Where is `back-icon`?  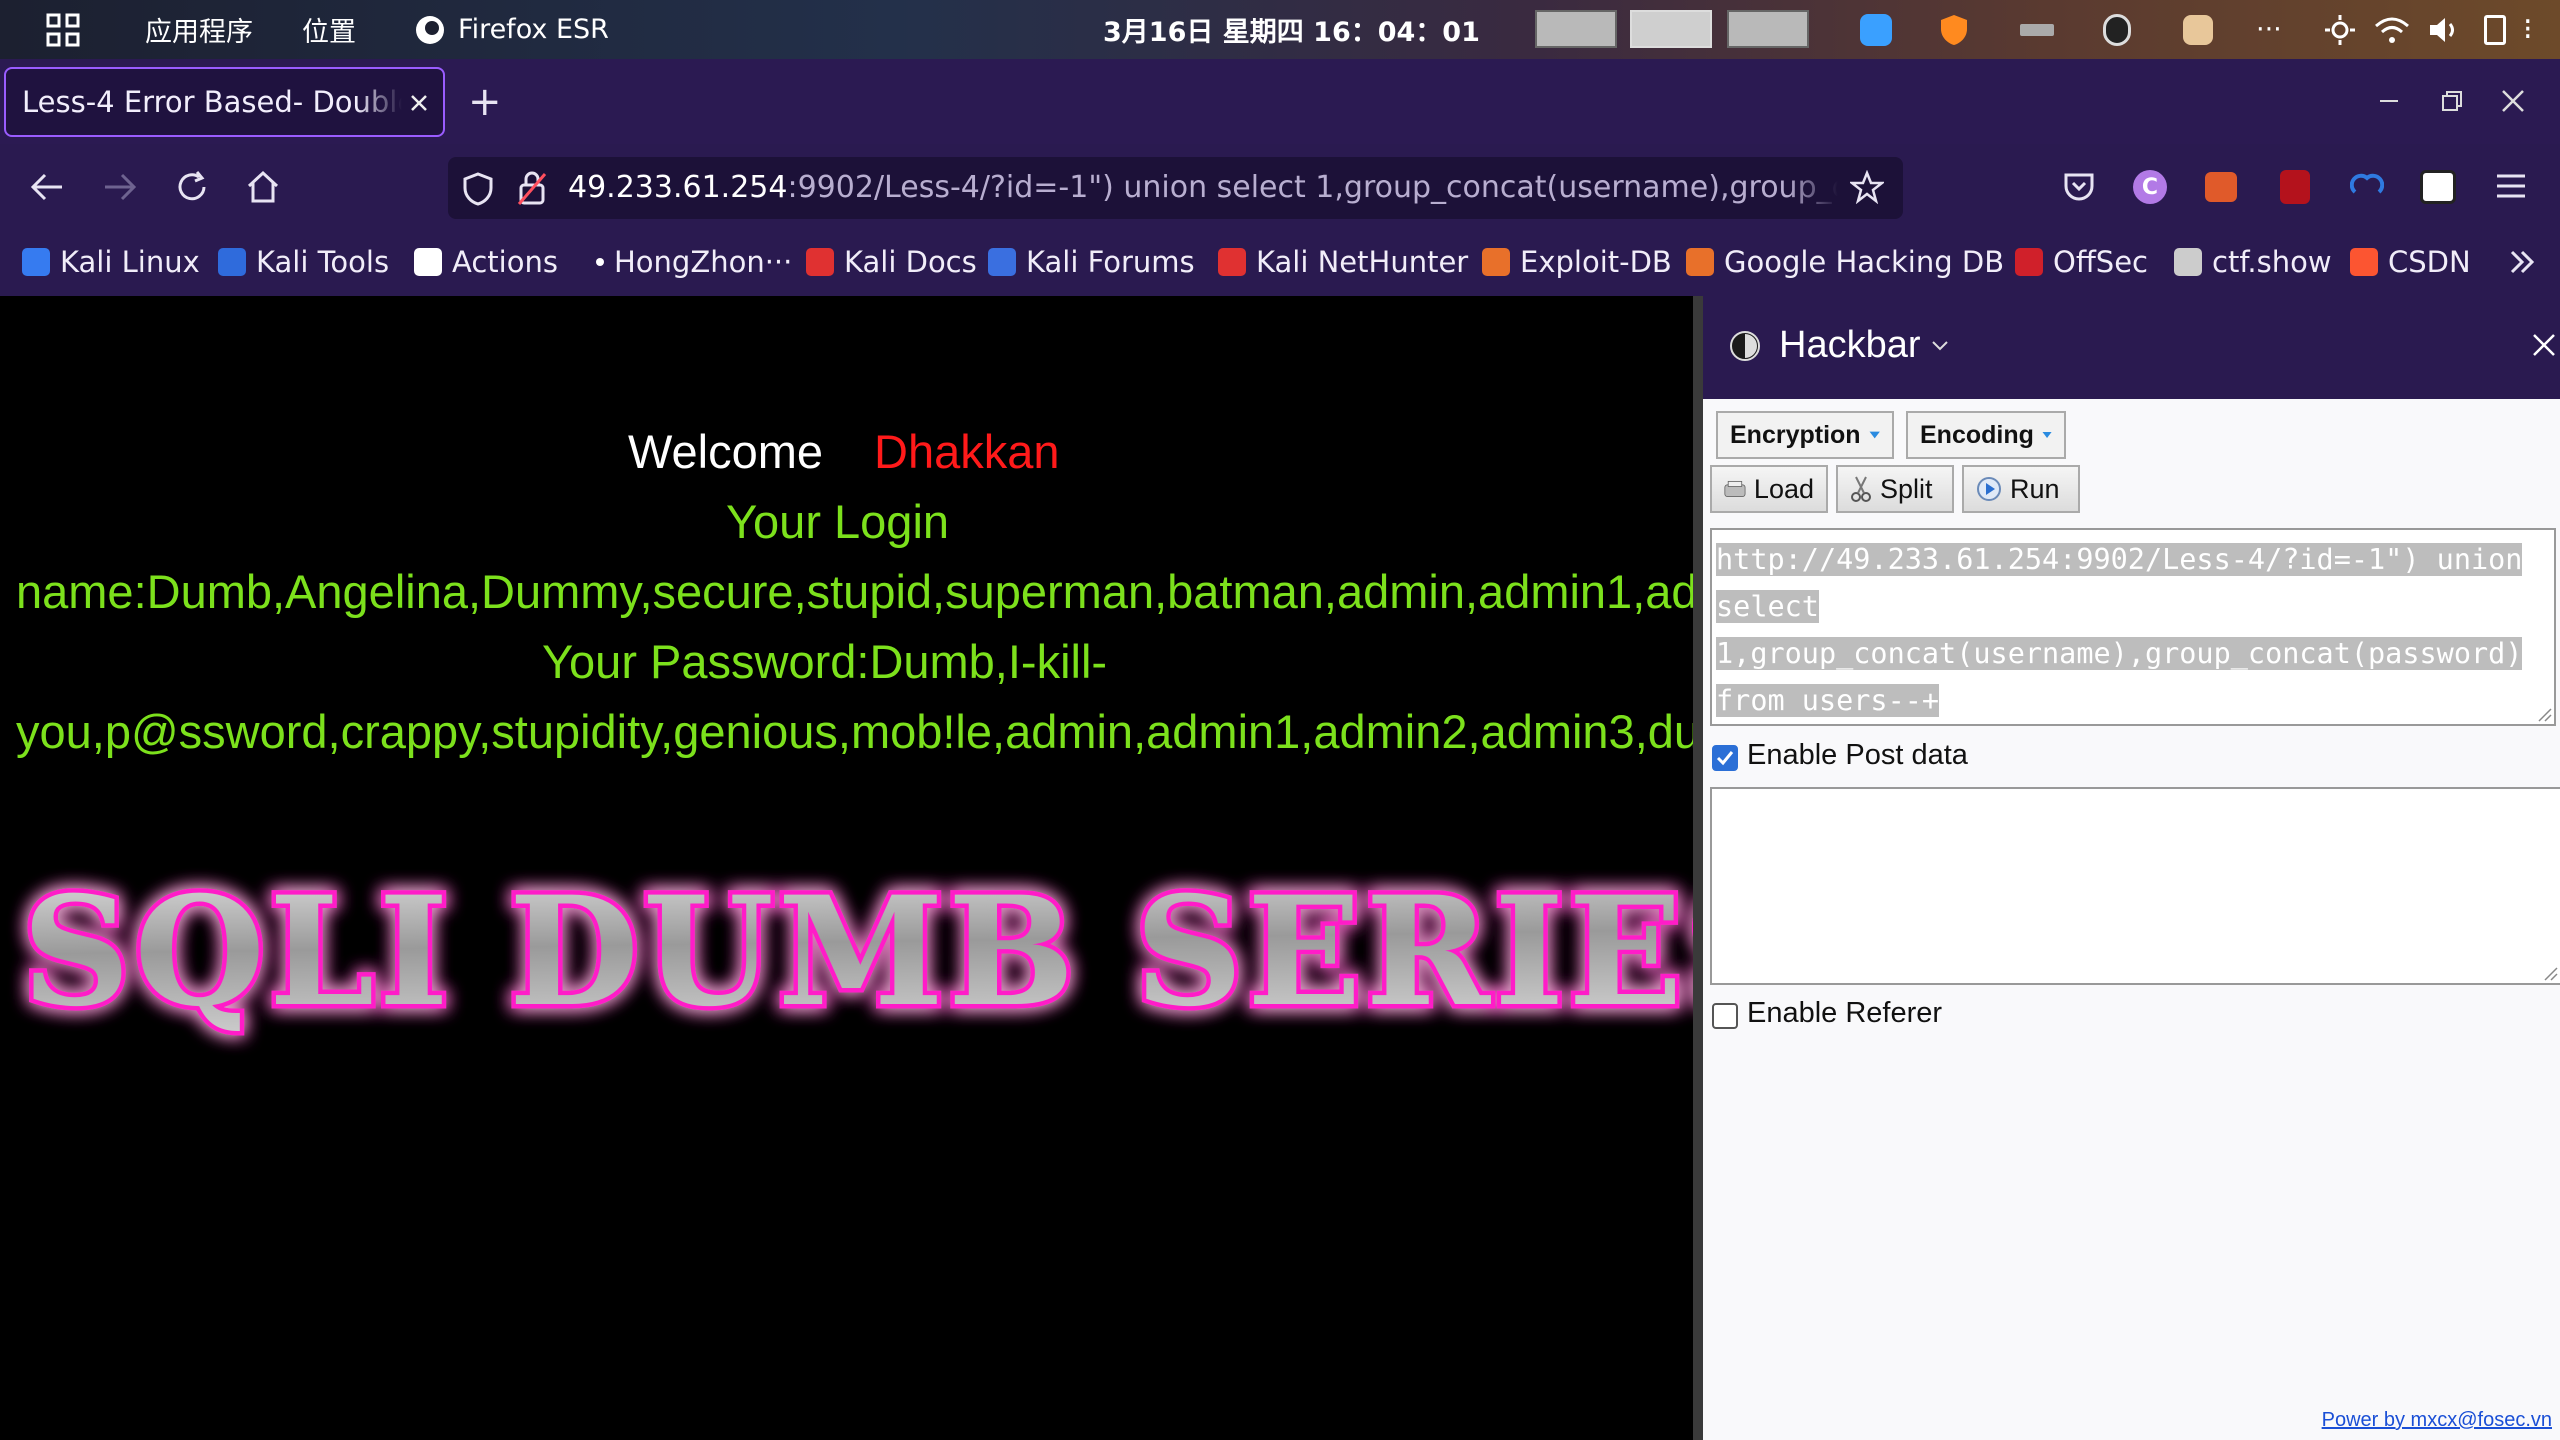
back-icon is located at coordinates (47, 187).